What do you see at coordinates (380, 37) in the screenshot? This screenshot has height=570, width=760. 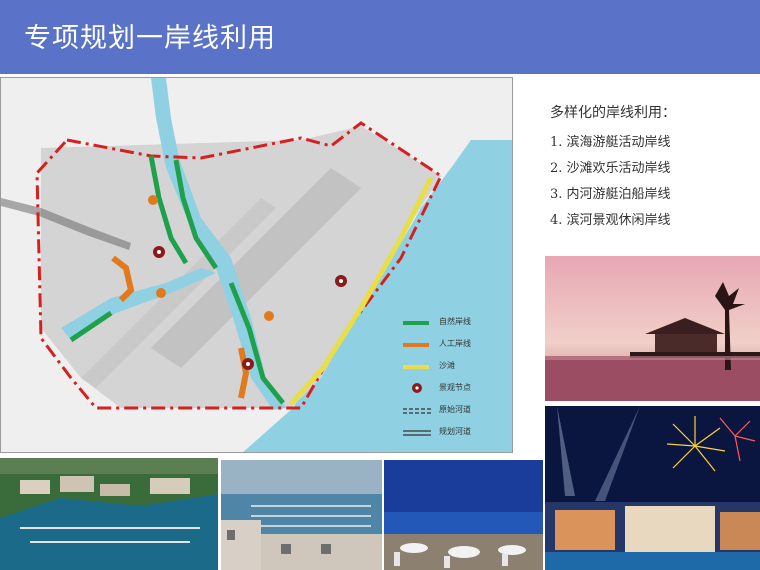 I see `header-bar: 专项规划一岸线利用` at bounding box center [380, 37].